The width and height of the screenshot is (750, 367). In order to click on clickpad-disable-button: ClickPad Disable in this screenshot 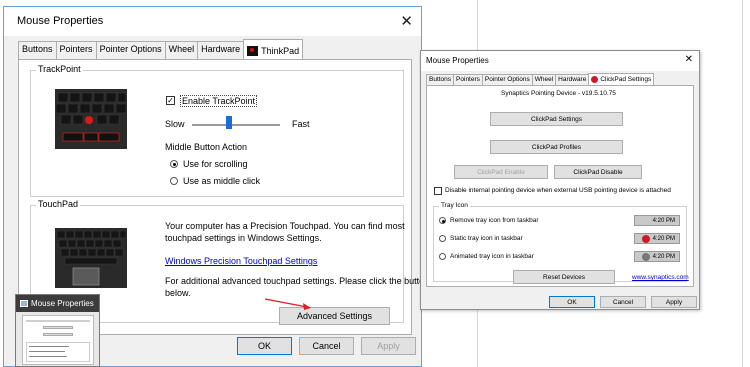, I will do `click(598, 172)`.